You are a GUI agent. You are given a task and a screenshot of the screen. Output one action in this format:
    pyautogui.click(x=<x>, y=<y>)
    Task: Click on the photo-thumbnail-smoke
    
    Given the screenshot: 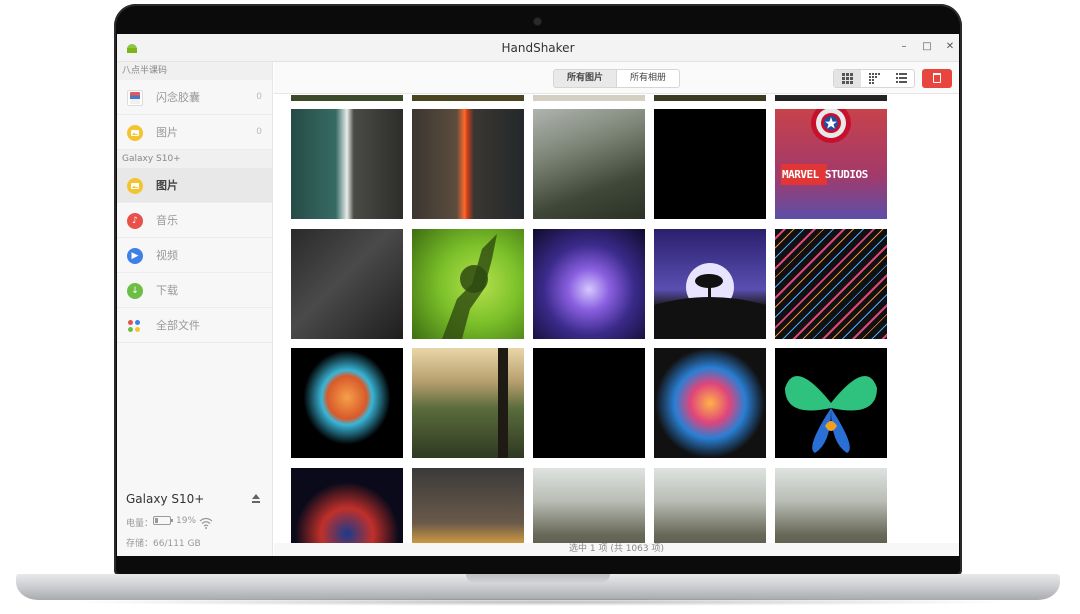 What is the action you would take?
    pyautogui.click(x=710, y=403)
    